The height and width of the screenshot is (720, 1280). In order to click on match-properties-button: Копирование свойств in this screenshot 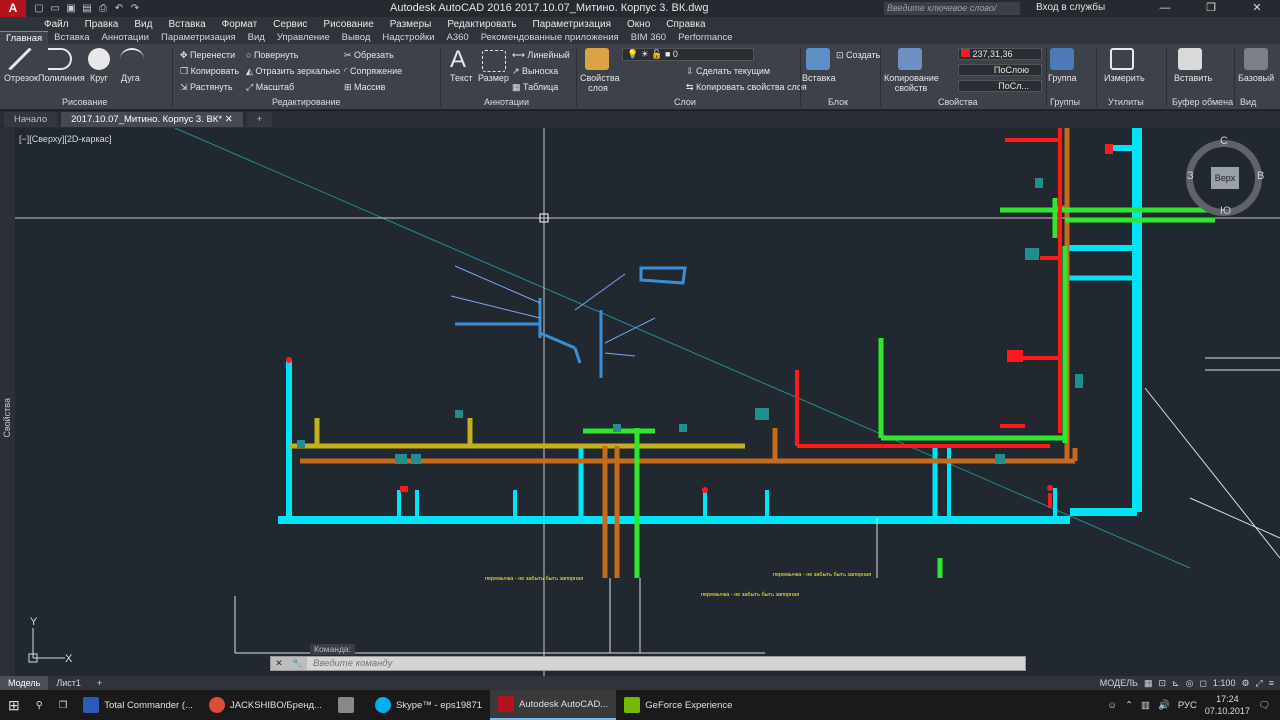, I will do `click(911, 83)`.